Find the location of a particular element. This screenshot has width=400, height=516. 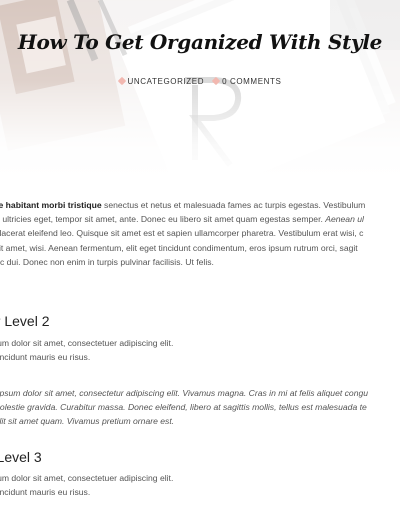

category-link: UNCATEGORIZED is located at coordinates (166, 81).